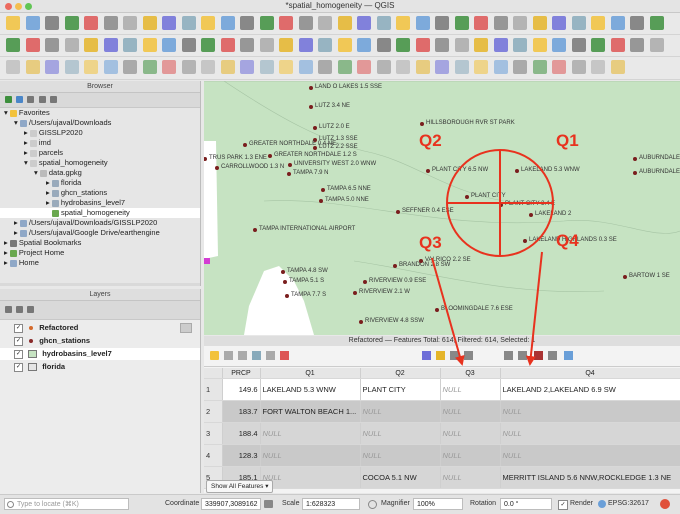 The image size is (680, 514). Describe the element at coordinates (665, 504) in the screenshot. I see `messages-icon` at that location.